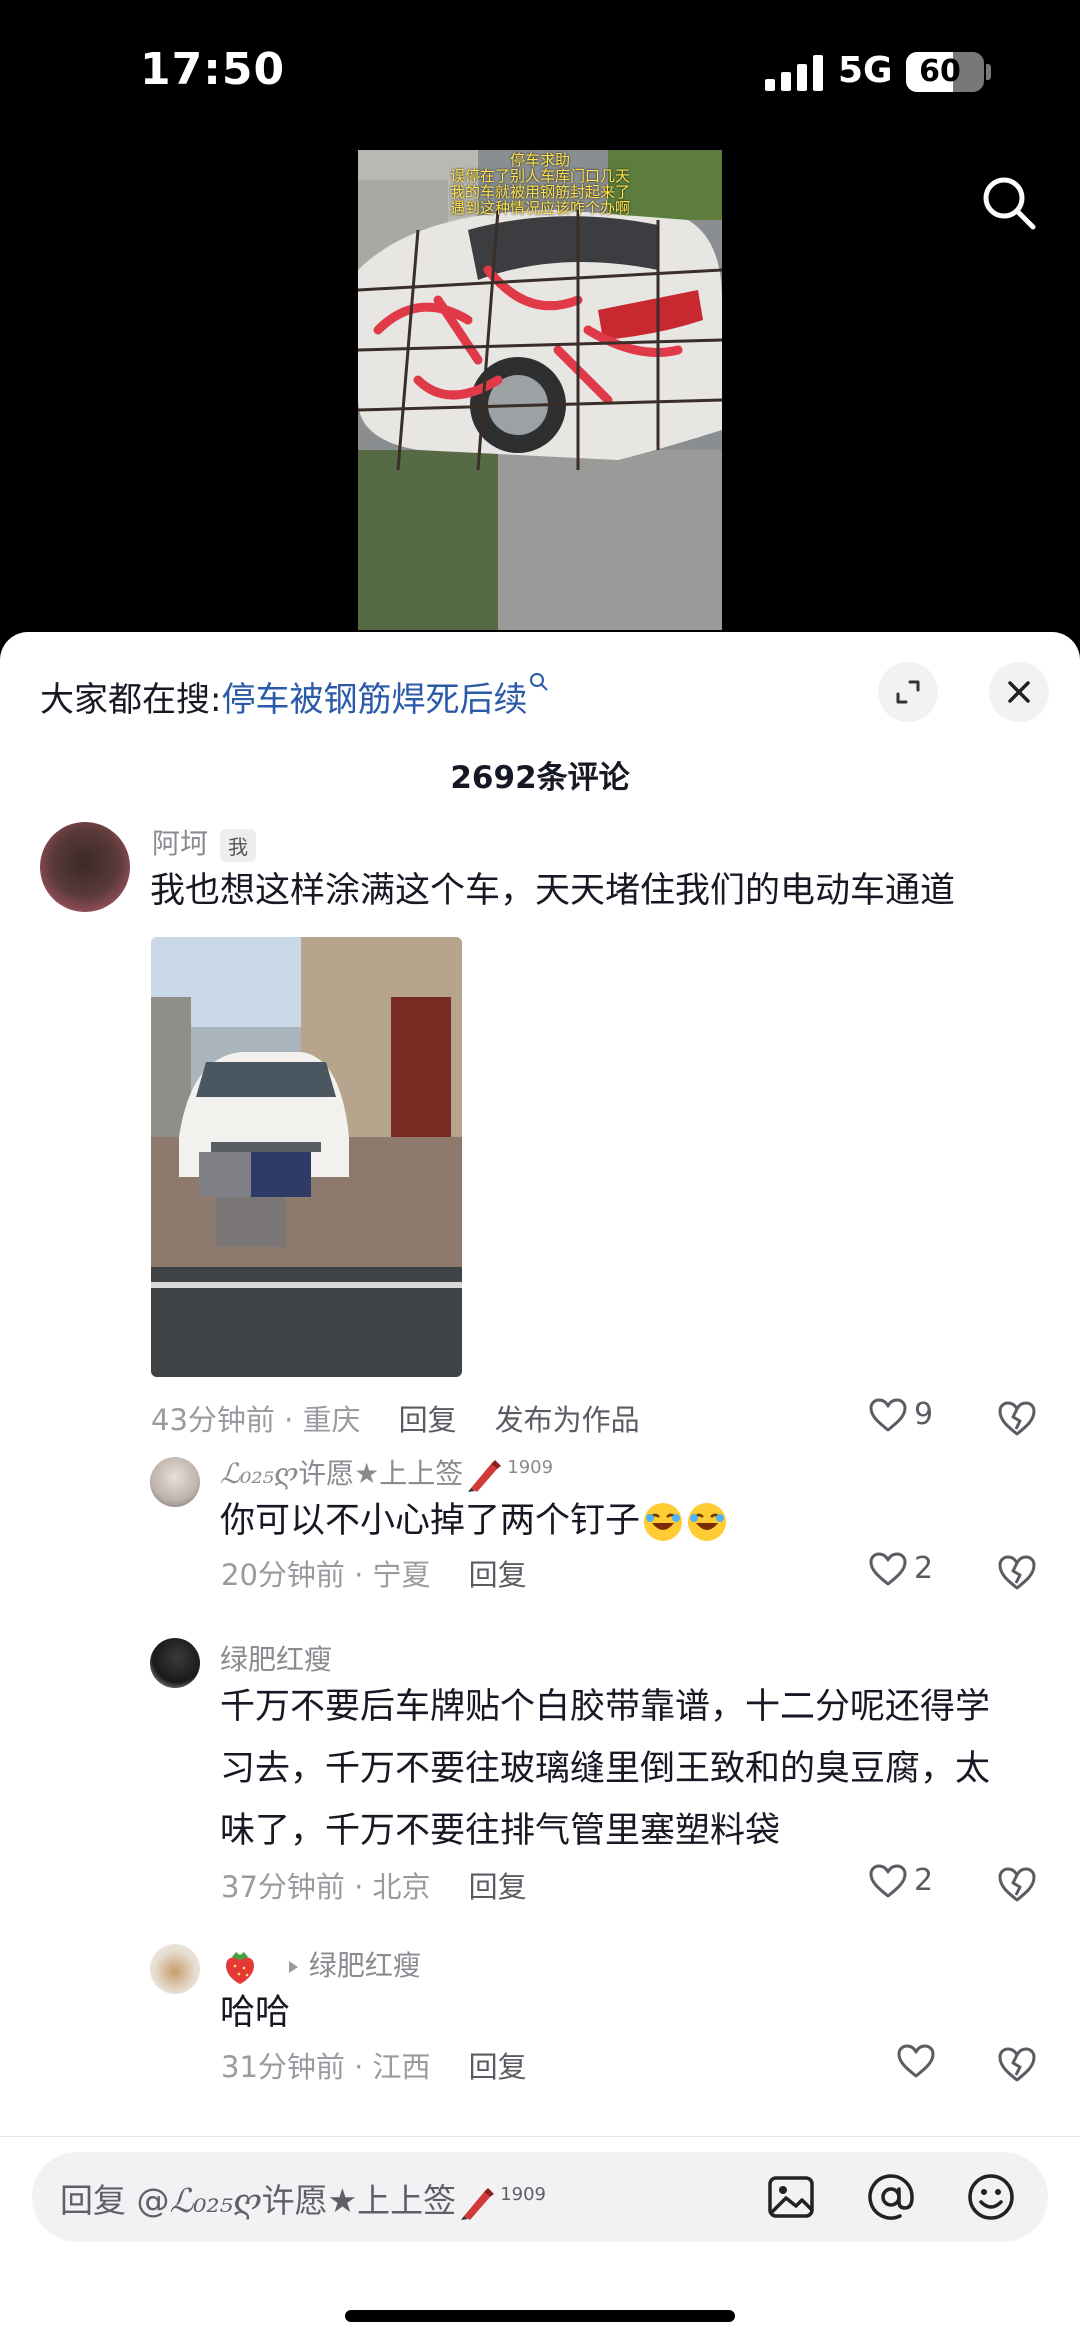 The height and width of the screenshot is (2341, 1080). What do you see at coordinates (553, 891) in the screenshot?
I see `comment-text: 我也想这样涂满这个车，天天堵住我们的电动车通道` at bounding box center [553, 891].